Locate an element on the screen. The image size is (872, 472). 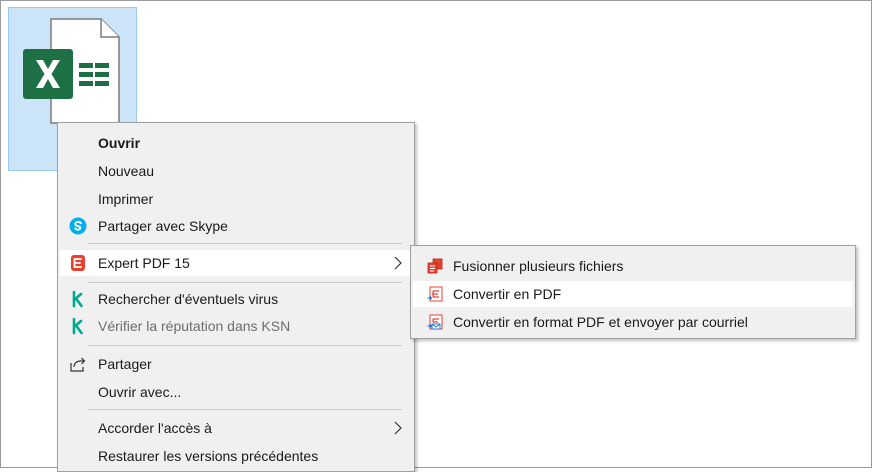
menu-item-label: Accorder l'accès à is located at coordinates (155, 428).